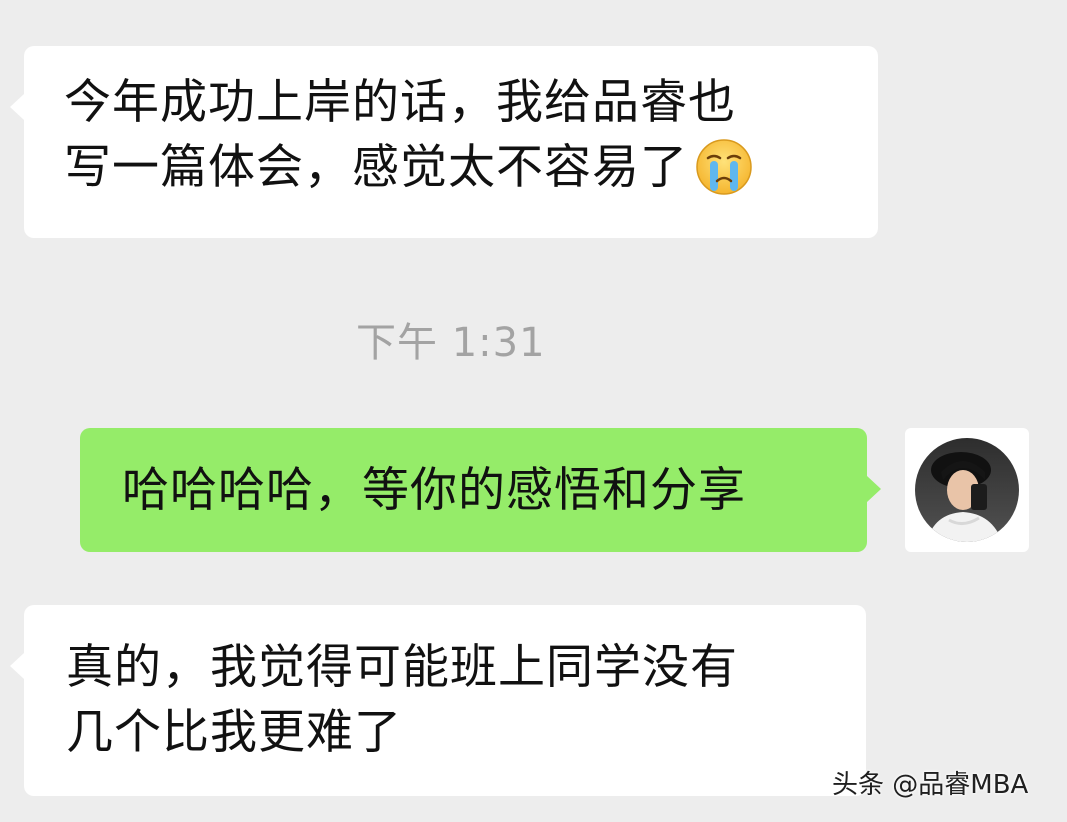  What do you see at coordinates (400, 102) in the screenshot?
I see `message-text-line: 今年成功上岸的话，我给品睿也` at bounding box center [400, 102].